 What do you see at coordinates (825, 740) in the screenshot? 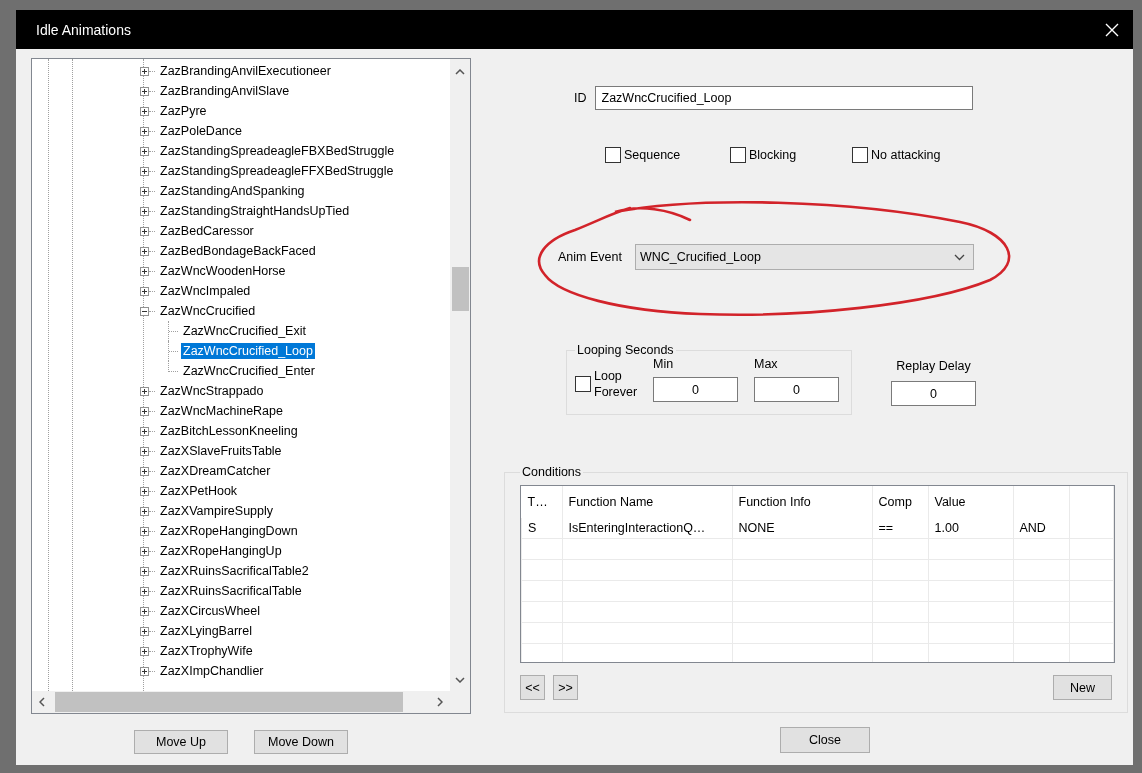
I see `close-button: Close` at bounding box center [825, 740].